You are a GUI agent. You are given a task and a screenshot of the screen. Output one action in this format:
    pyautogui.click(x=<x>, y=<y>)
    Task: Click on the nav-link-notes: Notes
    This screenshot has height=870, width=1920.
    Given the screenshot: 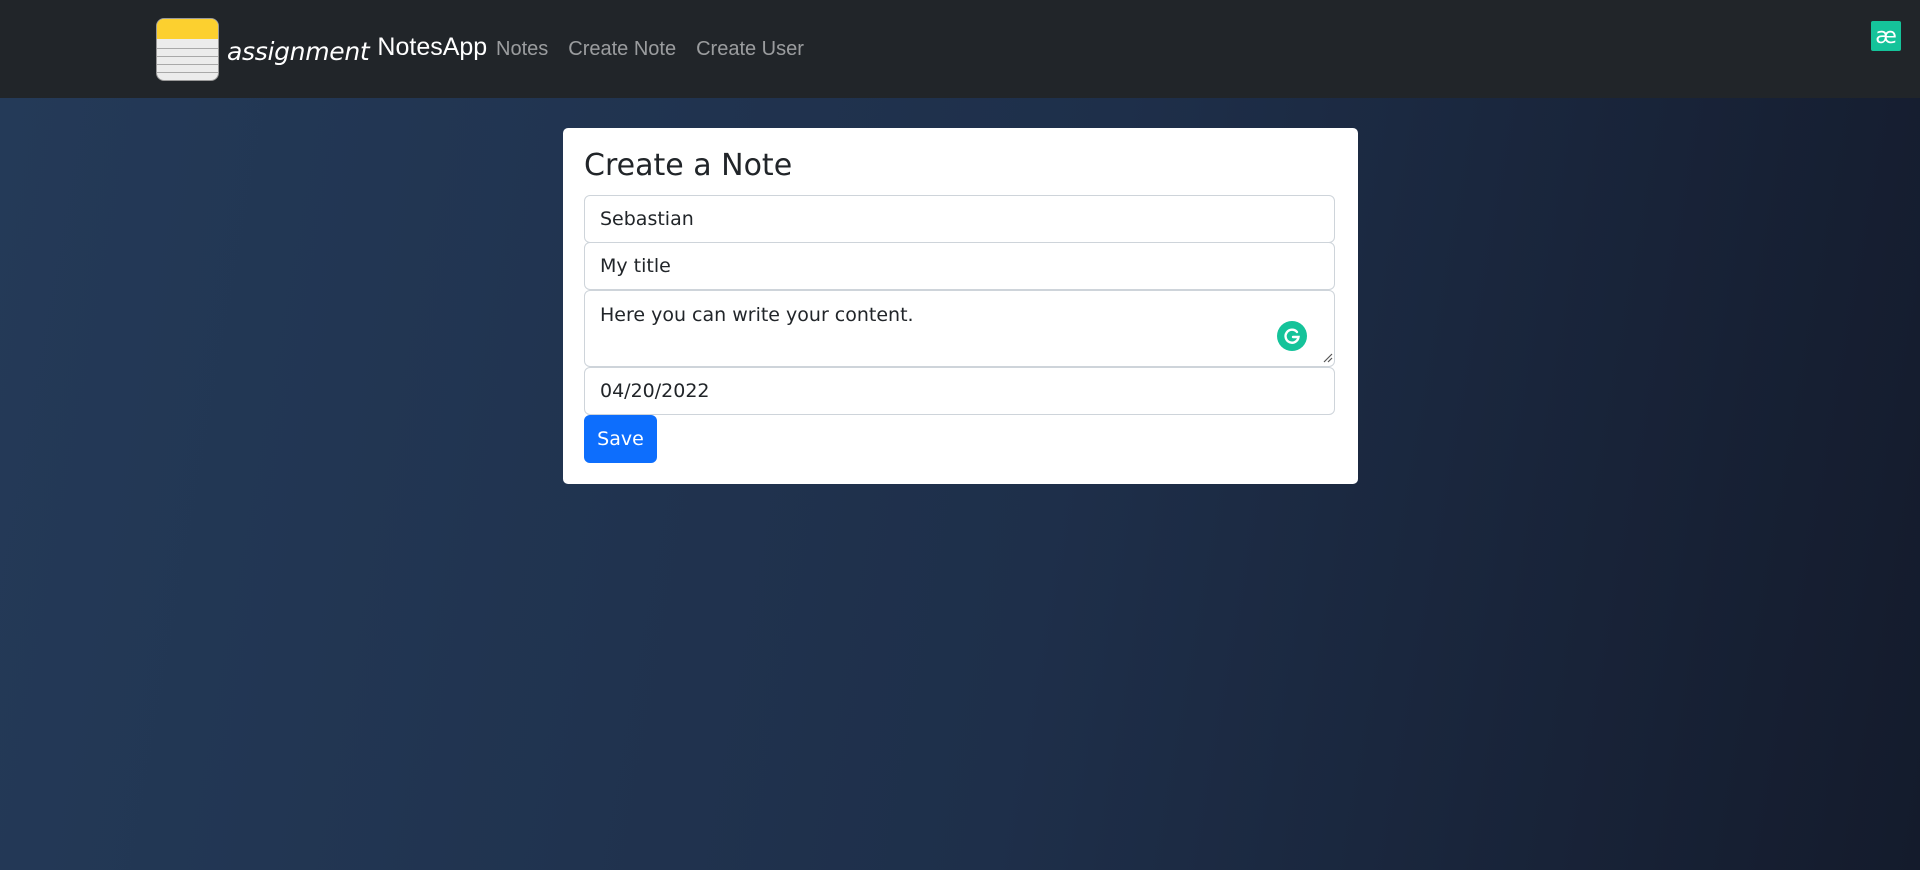 What is the action you would take?
    pyautogui.click(x=522, y=49)
    